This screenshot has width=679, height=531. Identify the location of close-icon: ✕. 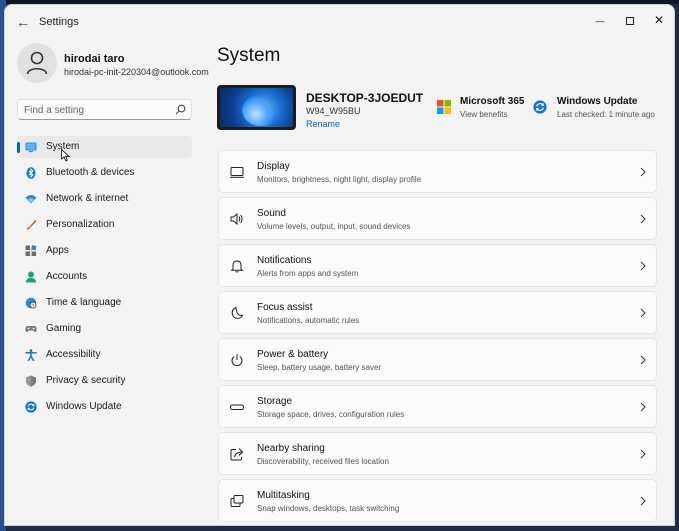
(659, 20).